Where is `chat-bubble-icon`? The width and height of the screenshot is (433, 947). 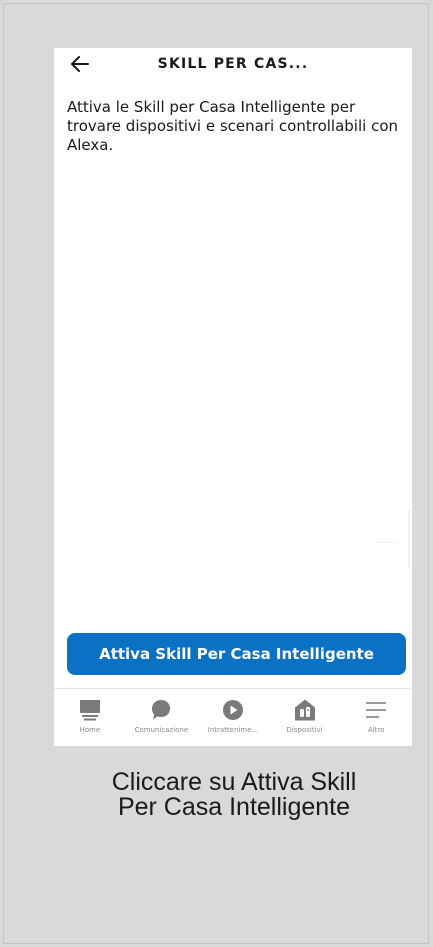
chat-bubble-icon is located at coordinates (161, 710).